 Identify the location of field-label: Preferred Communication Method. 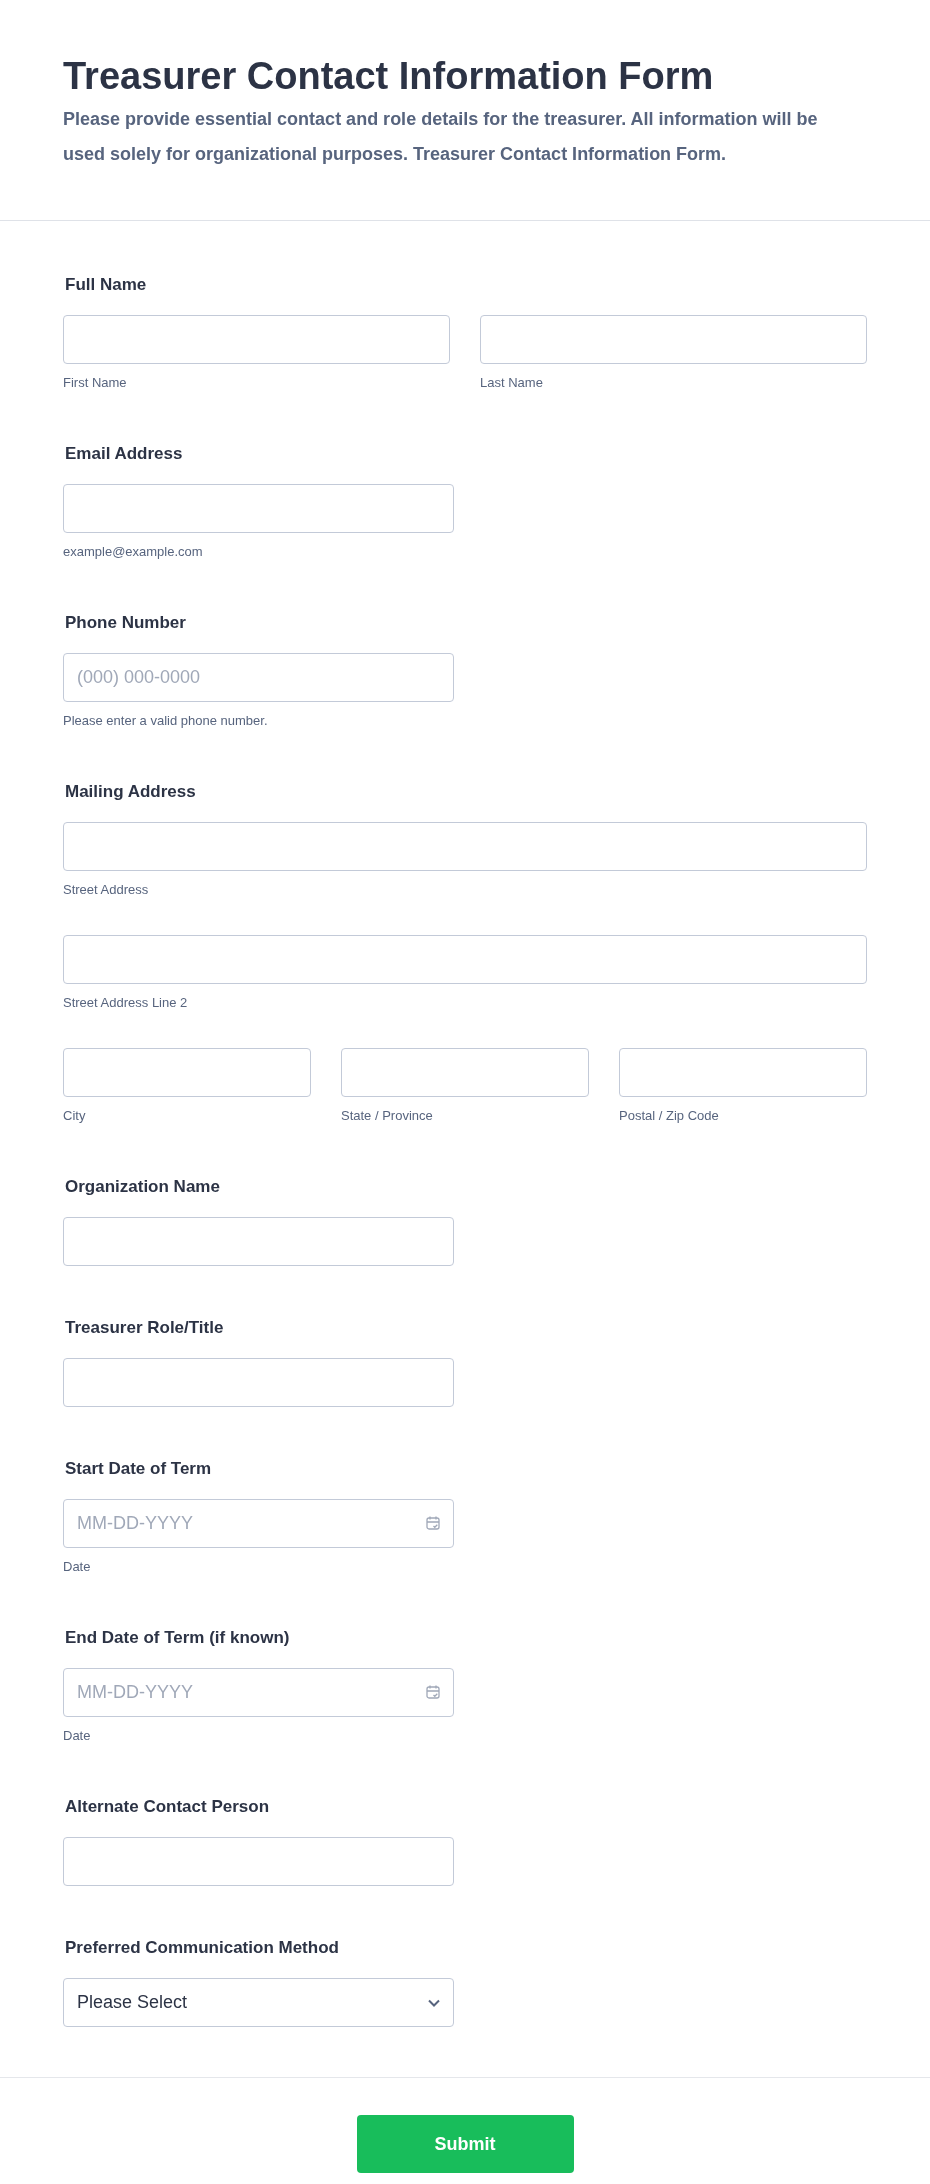
(202, 1948).